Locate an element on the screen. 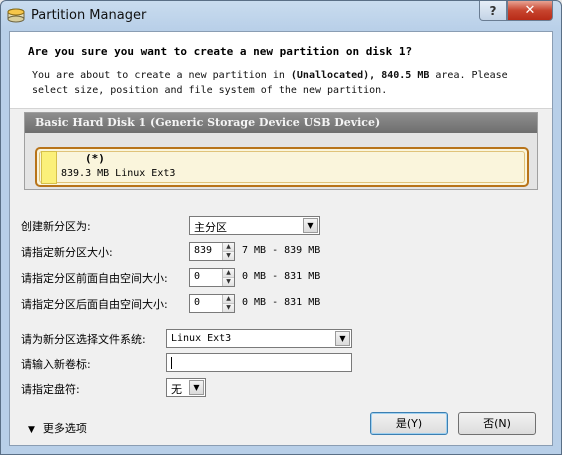 This screenshot has height=455, width=562. help-button: ? is located at coordinates (493, 11).